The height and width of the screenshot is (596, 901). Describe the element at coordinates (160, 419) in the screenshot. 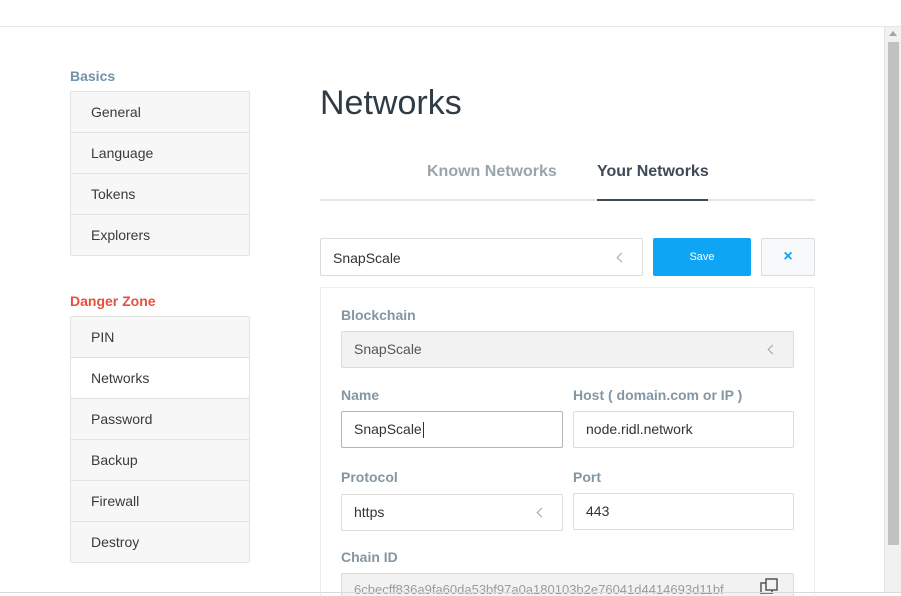

I see `sidebar-item-password: Password` at that location.